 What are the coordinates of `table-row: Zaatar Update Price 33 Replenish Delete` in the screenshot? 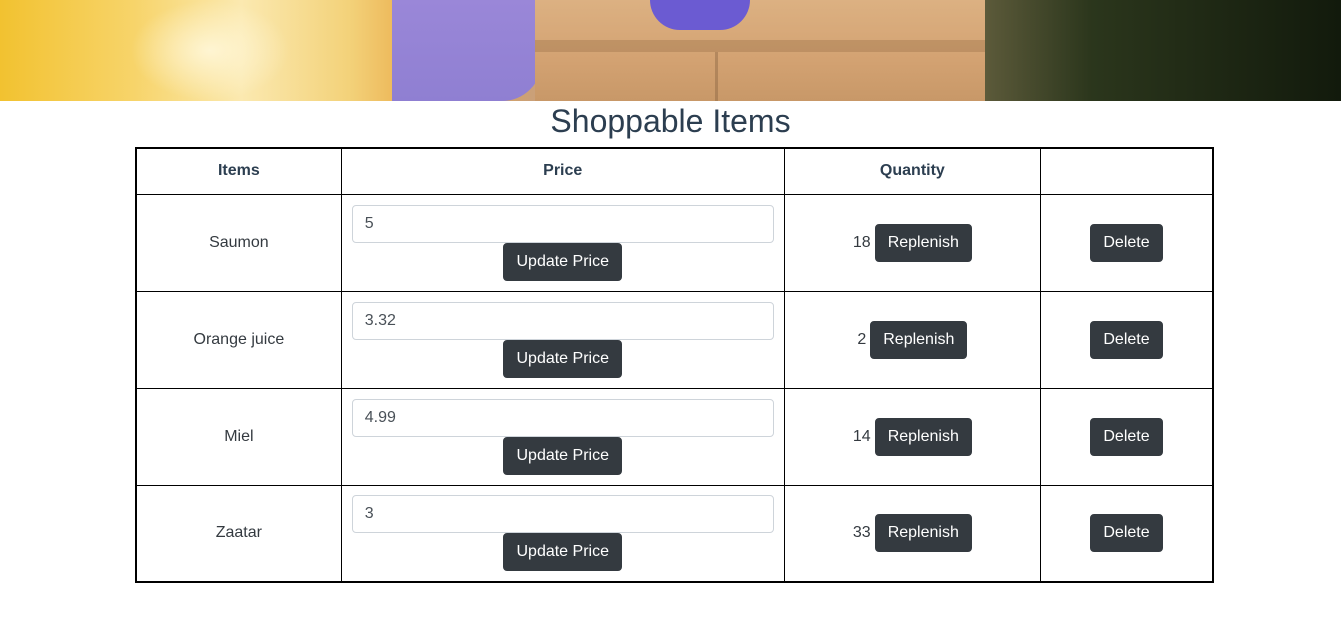 It's located at (674, 533).